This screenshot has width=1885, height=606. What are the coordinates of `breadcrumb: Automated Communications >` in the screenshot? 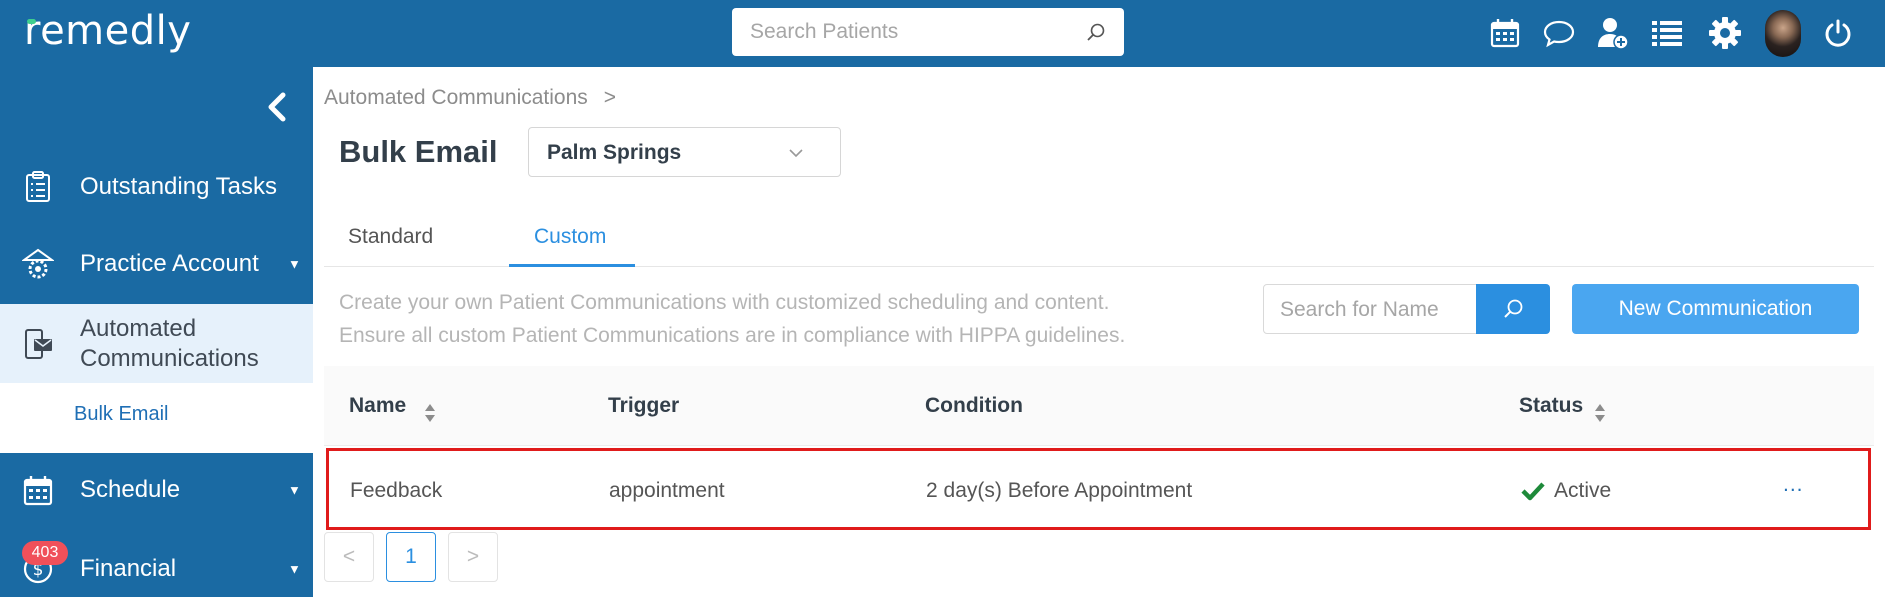 It's located at (470, 98).